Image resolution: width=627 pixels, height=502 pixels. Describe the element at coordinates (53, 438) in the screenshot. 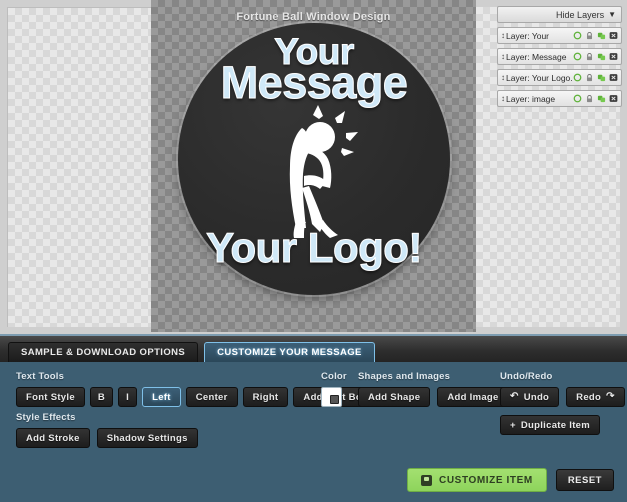

I see `add-stroke-button: Add Stroke` at that location.